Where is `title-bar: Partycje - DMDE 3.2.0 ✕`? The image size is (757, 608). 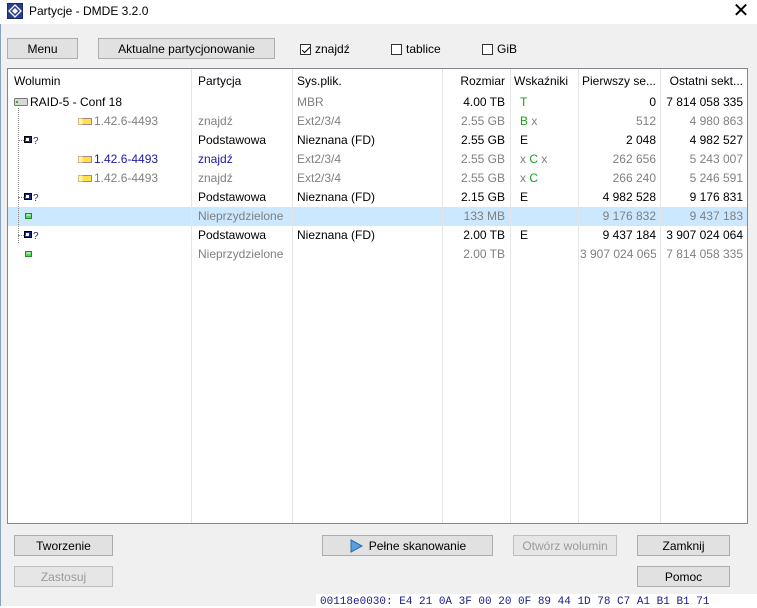
title-bar: Partycje - DMDE 3.2.0 ✕ is located at coordinates (378, 12).